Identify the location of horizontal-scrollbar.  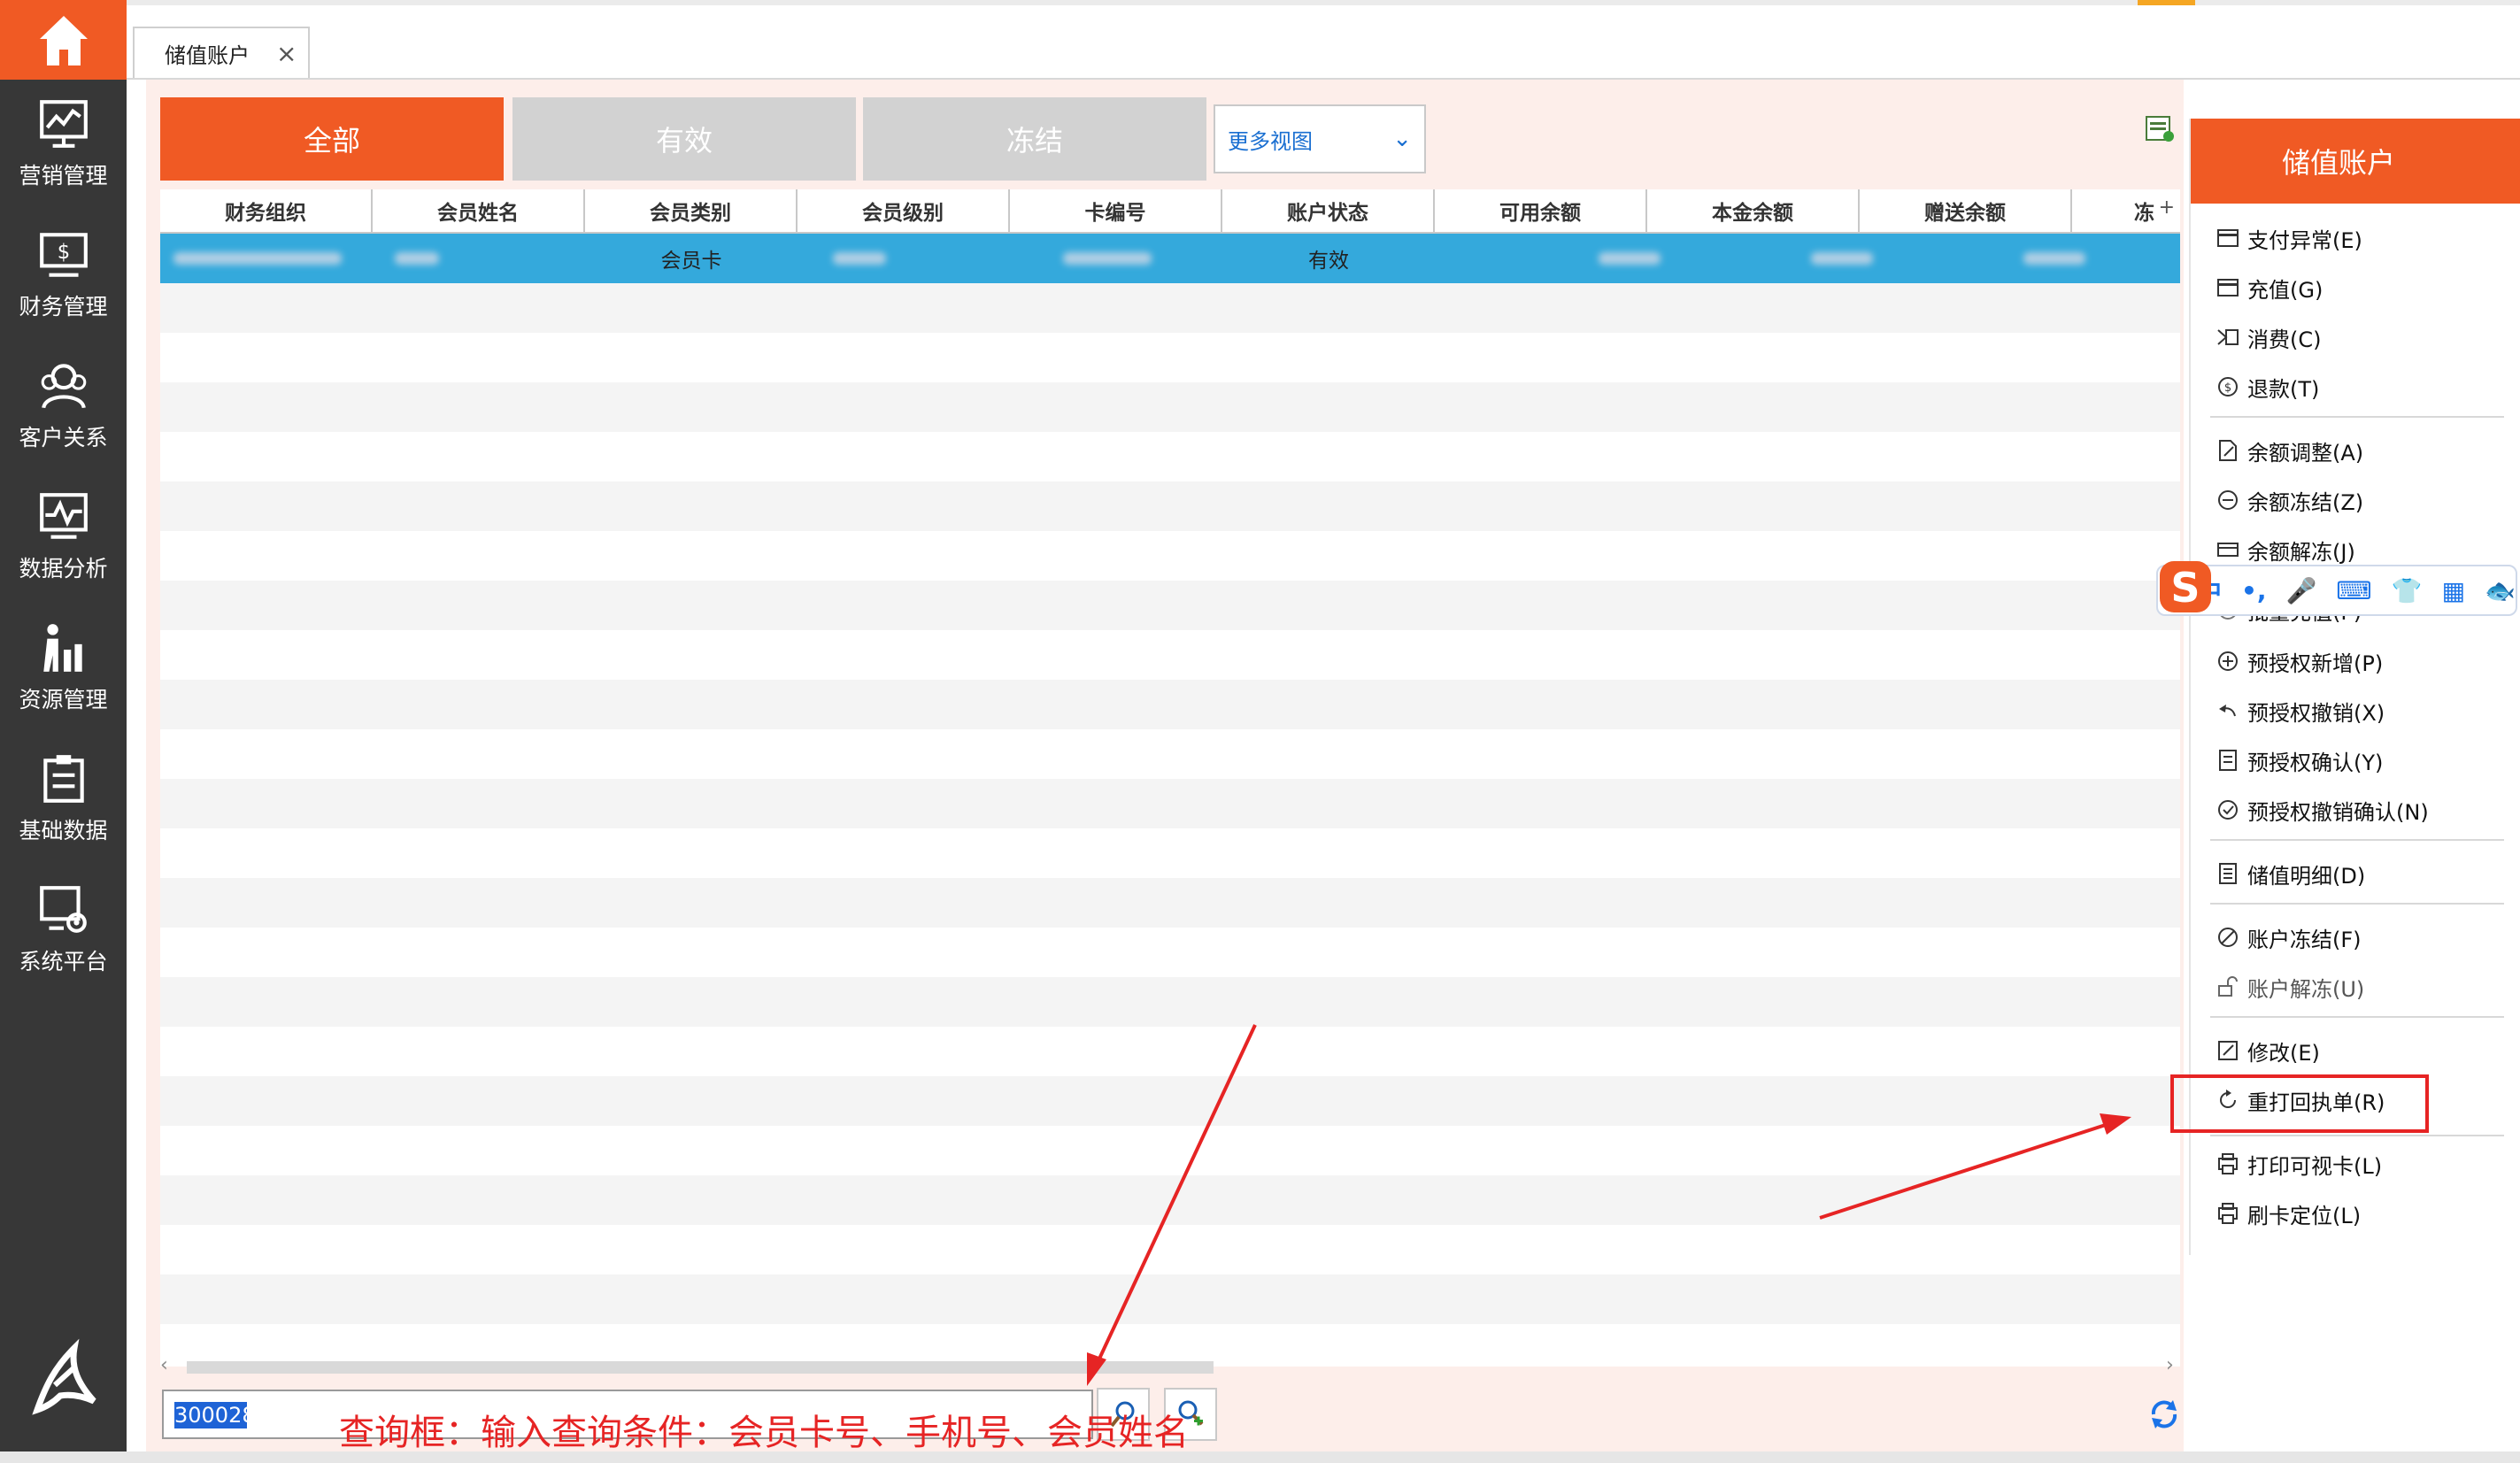
(700, 1367).